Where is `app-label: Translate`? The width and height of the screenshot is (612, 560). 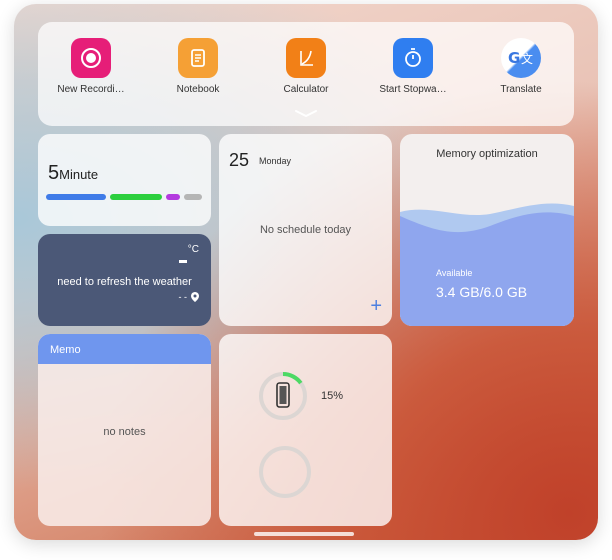
app-label: Translate is located at coordinates (521, 89).